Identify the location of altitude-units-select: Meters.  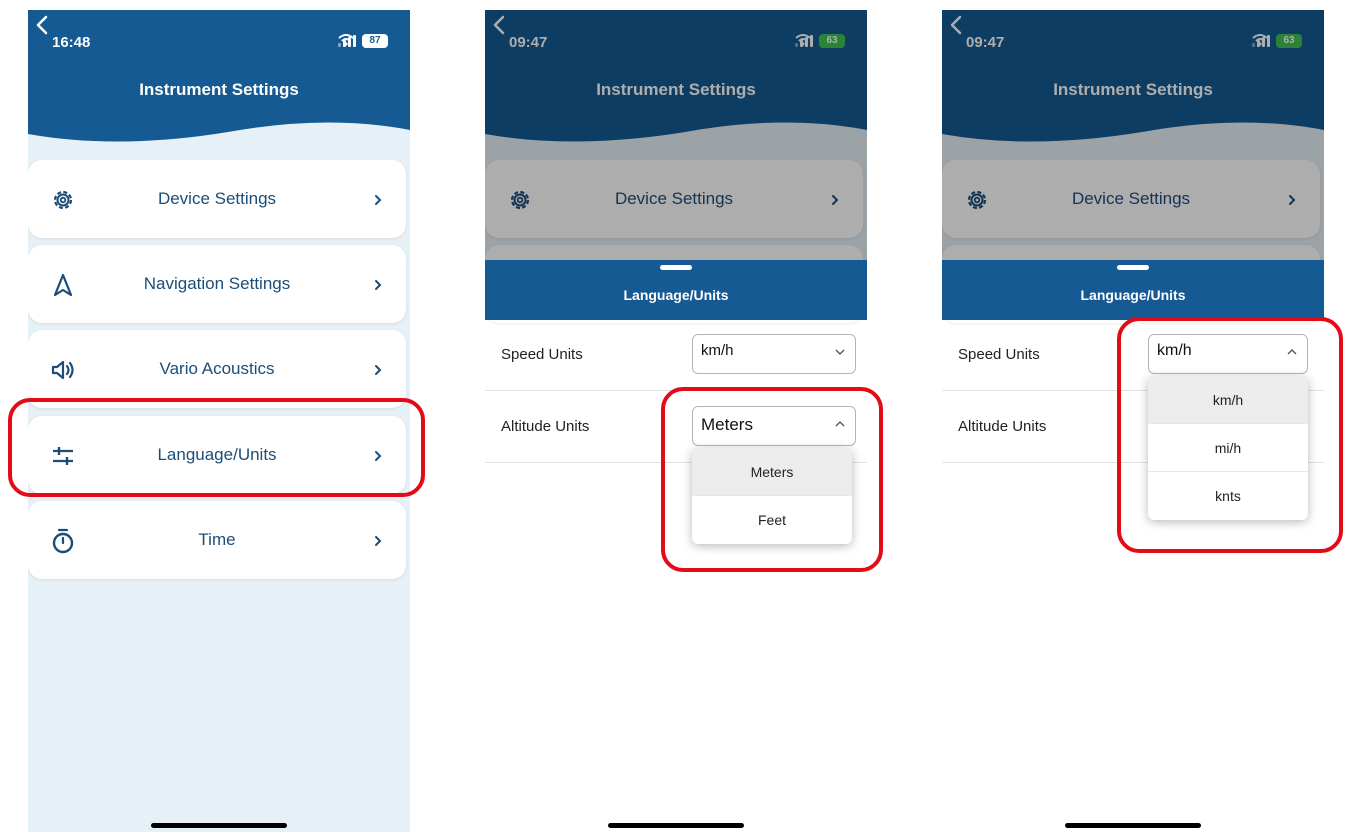
(774, 426).